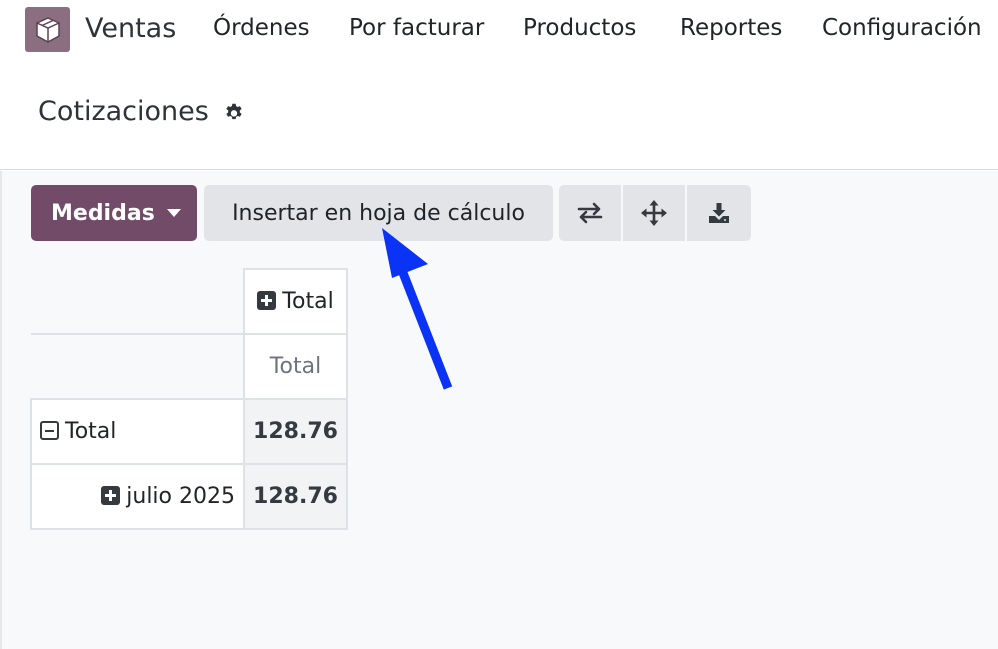 This screenshot has width=998, height=649. What do you see at coordinates (173, 213) in the screenshot?
I see `caret-down-icon` at bounding box center [173, 213].